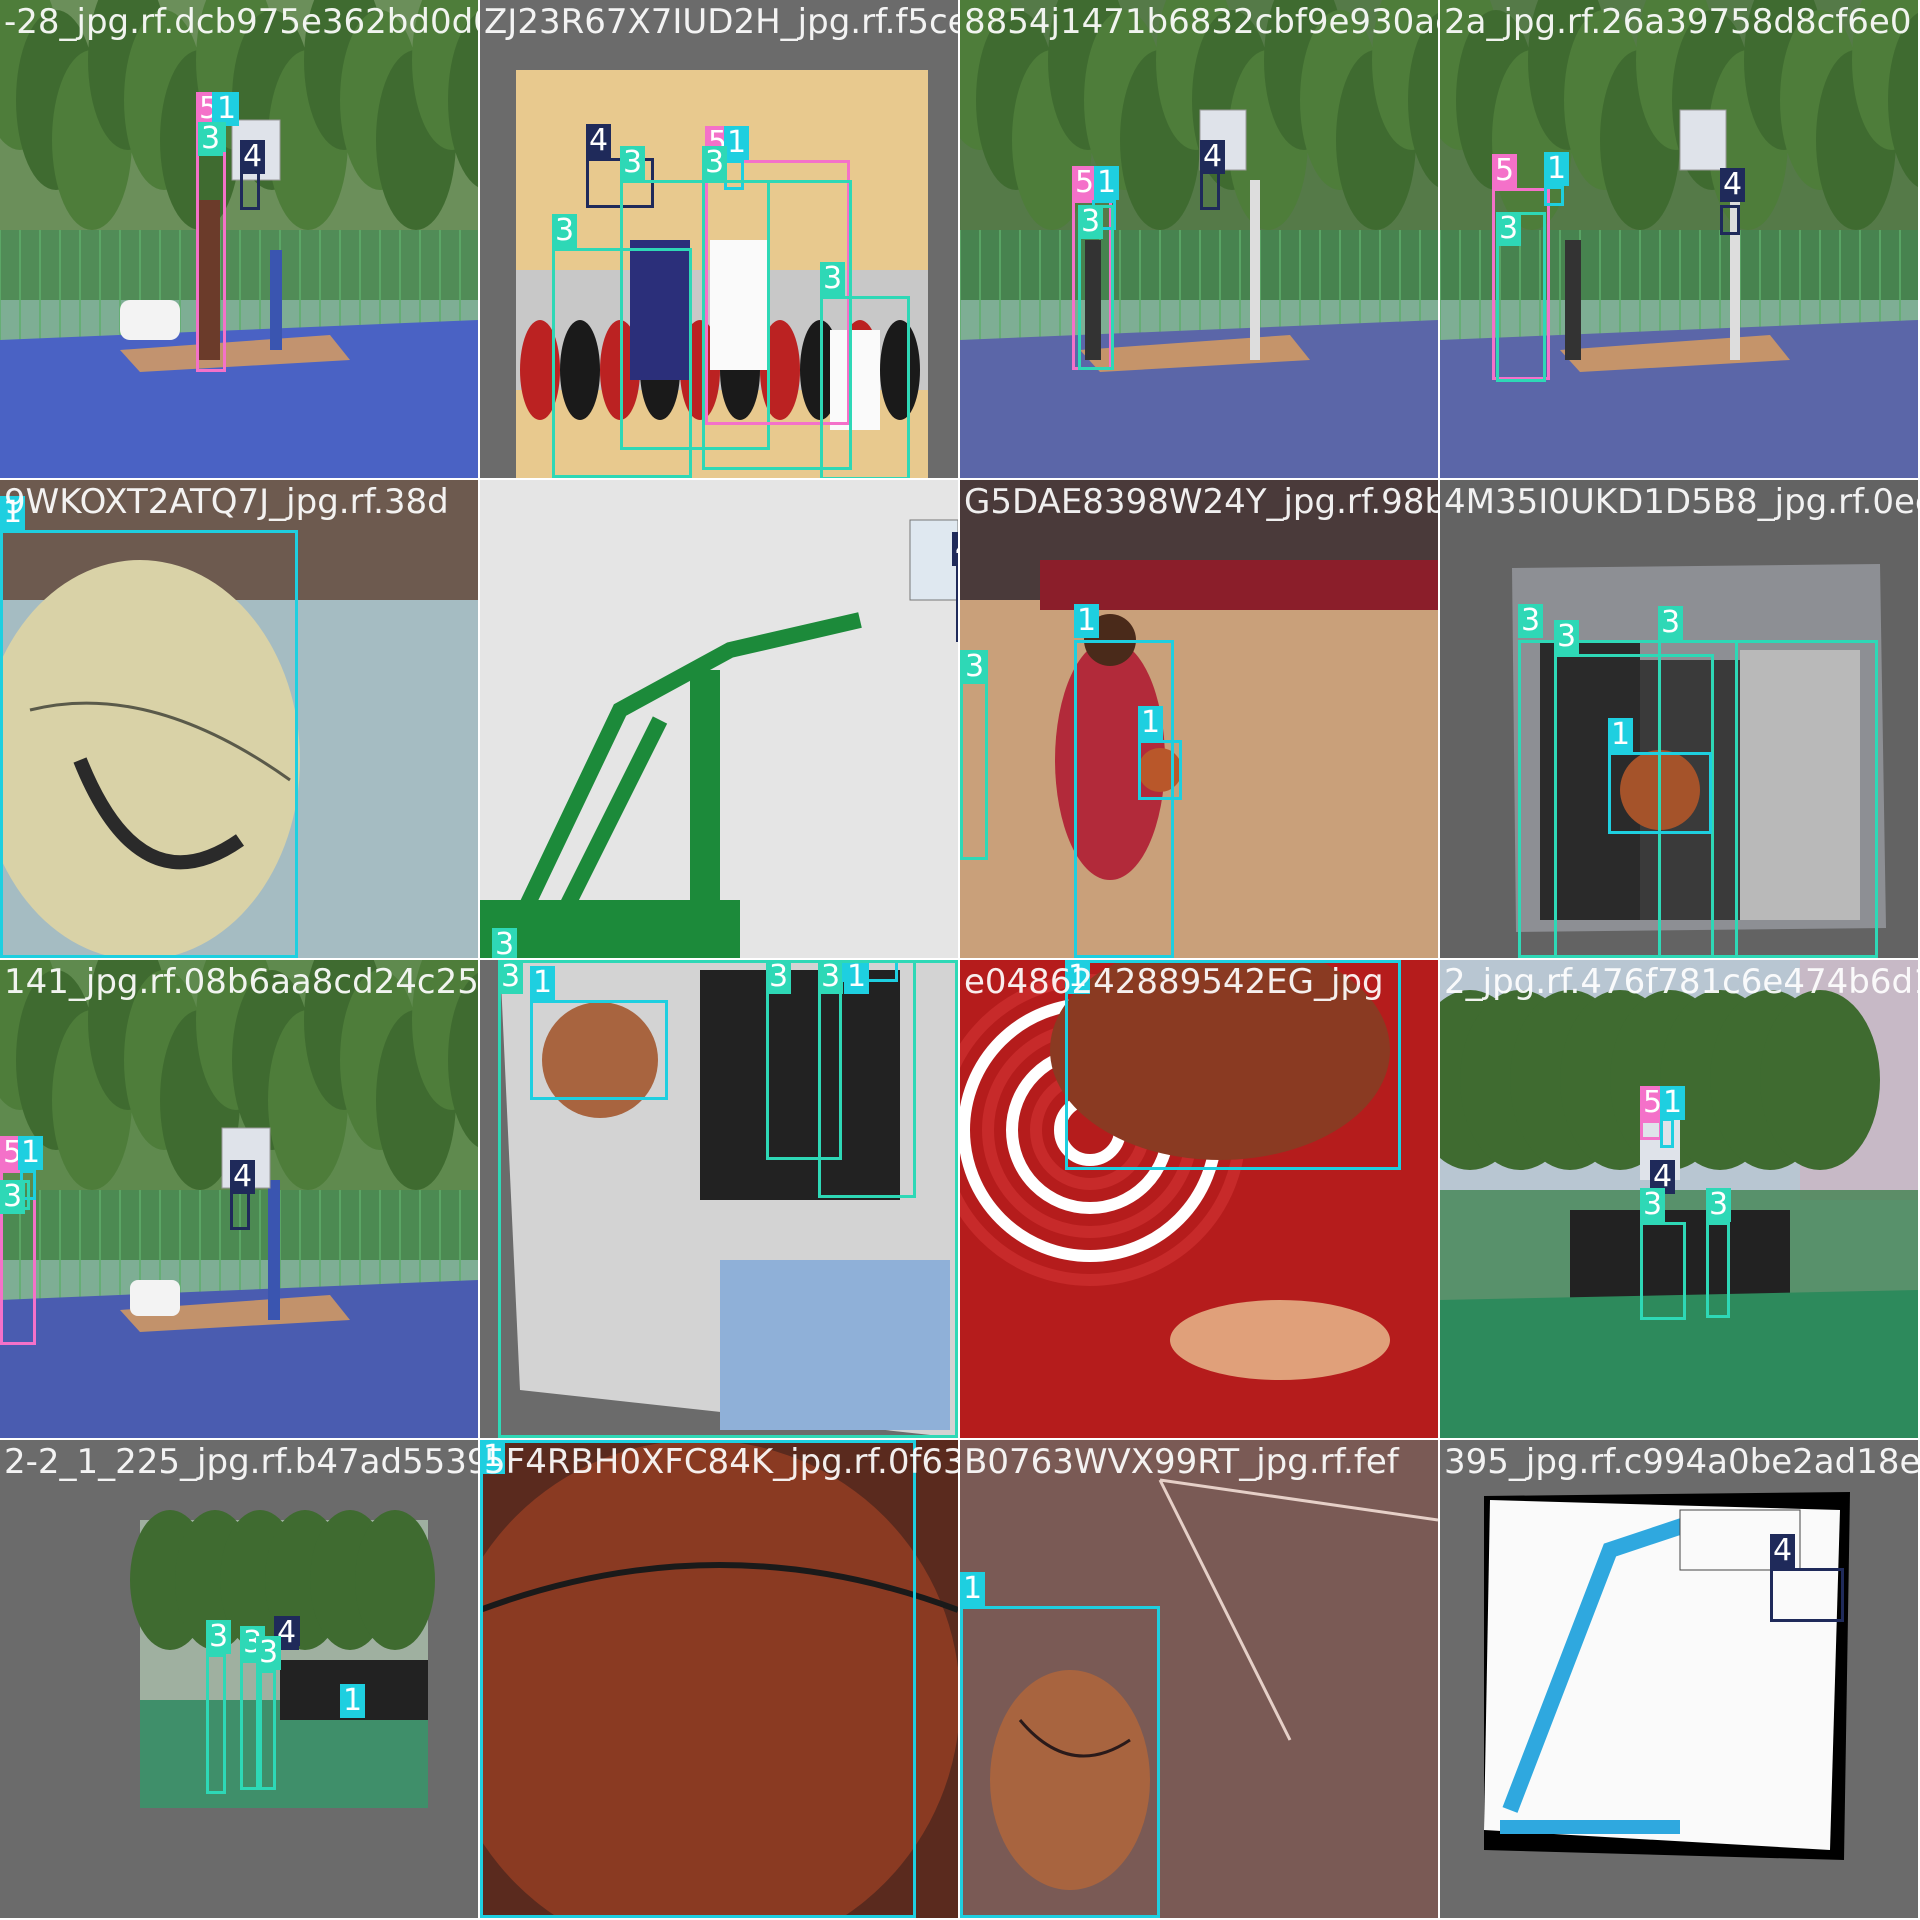 This screenshot has width=1920, height=1920. I want to click on mosaic-tile: 5 1 3 4 -28_jpg.rf.dcb975e362bd0d07, so click(239, 239).